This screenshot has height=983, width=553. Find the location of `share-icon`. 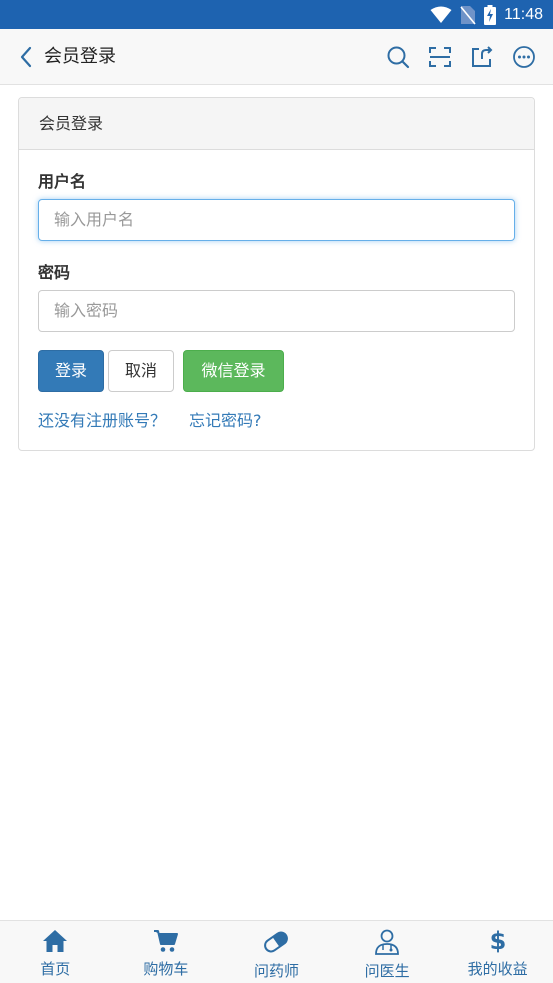

share-icon is located at coordinates (482, 56).